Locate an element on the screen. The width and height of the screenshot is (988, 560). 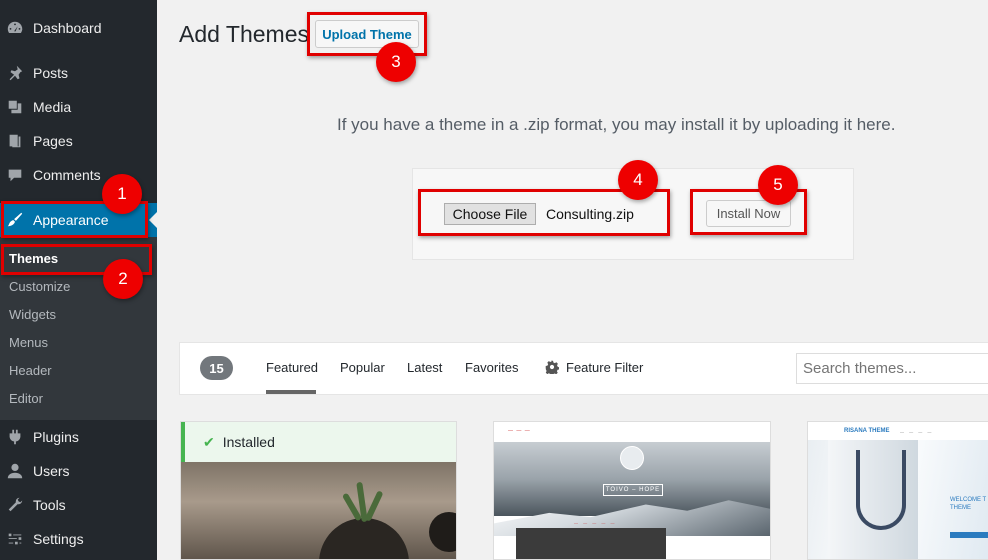
menu-posts: Posts is located at coordinates (78, 73).